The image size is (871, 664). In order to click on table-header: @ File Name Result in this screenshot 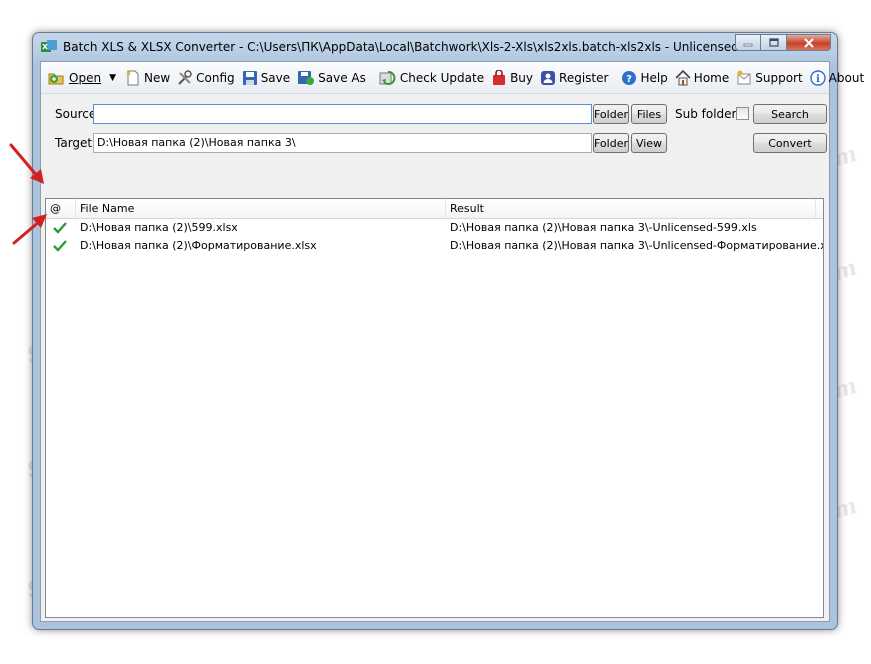, I will do `click(434, 209)`.